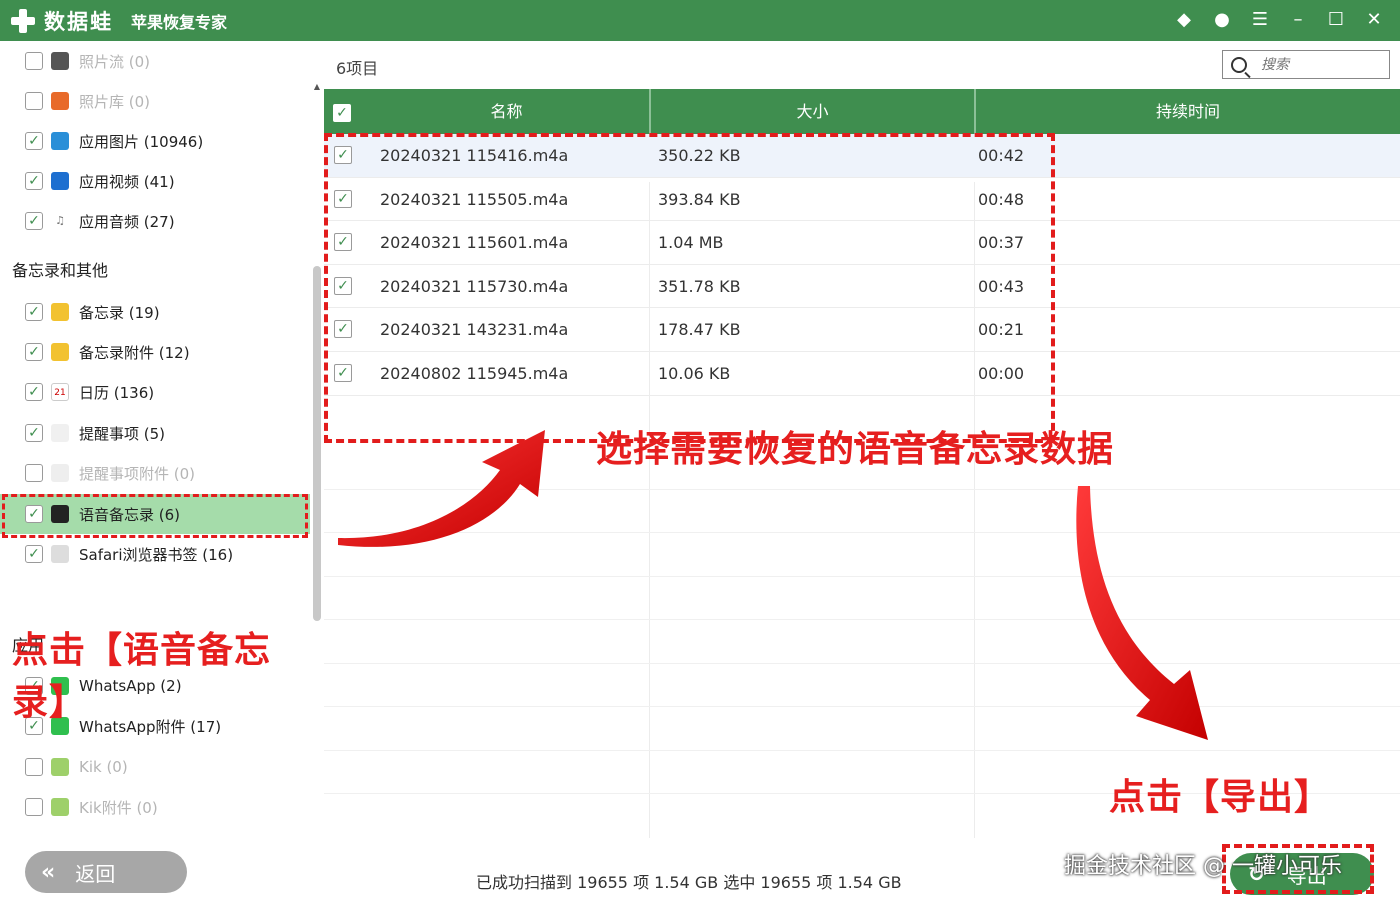 Image resolution: width=1400 pixels, height=900 pixels. Describe the element at coordinates (357, 68) in the screenshot. I see `item-count: 6项目` at that location.